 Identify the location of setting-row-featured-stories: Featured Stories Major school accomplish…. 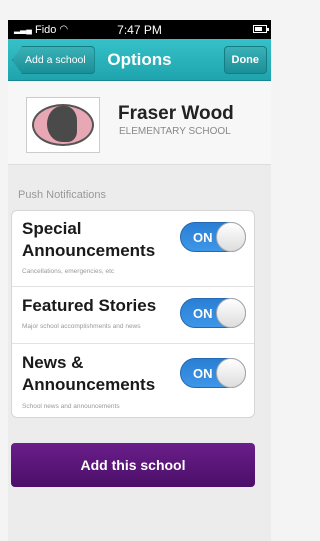
(133, 315).